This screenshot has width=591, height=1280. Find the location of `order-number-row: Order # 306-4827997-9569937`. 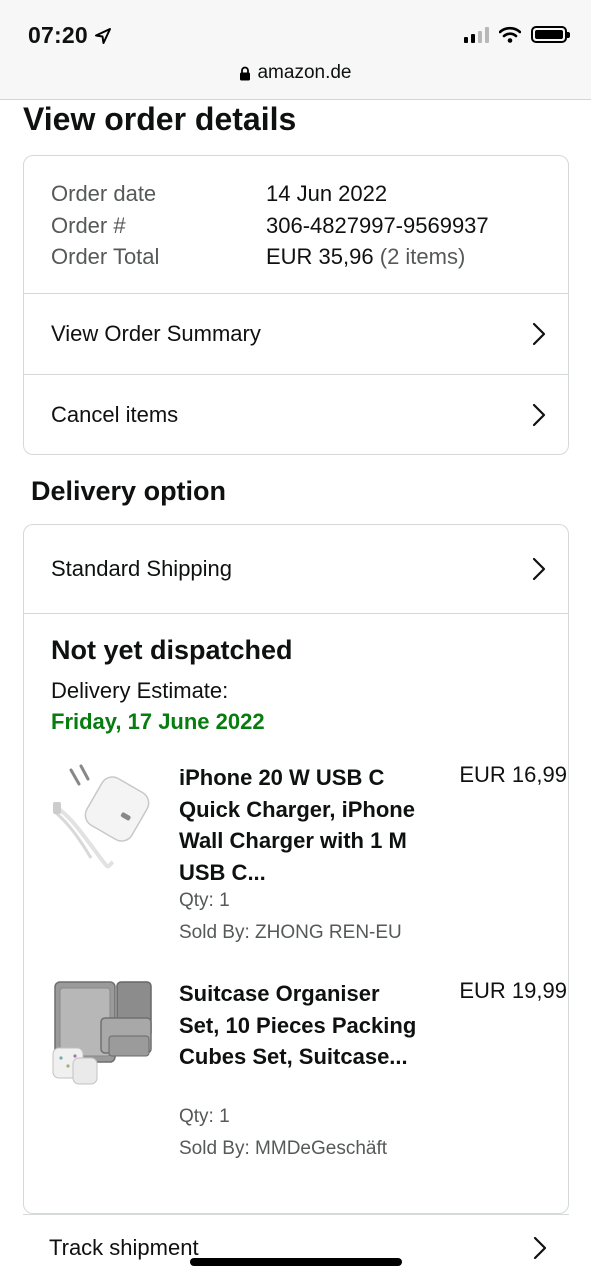

order-number-row: Order # 306-4827997-9569937 is located at coordinates (270, 226).